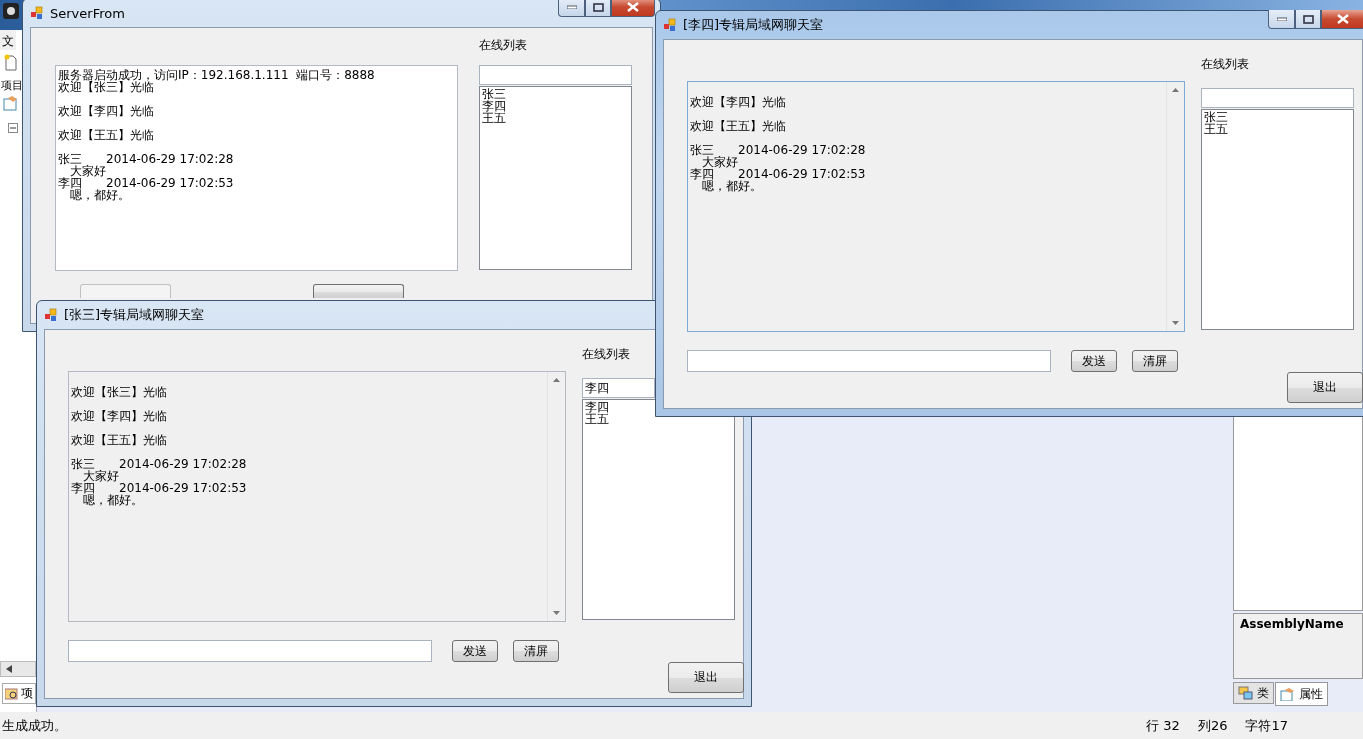 This screenshot has height=739, width=1363. What do you see at coordinates (1277, 219) in the screenshot?
I see `online-list: 张三 王五` at bounding box center [1277, 219].